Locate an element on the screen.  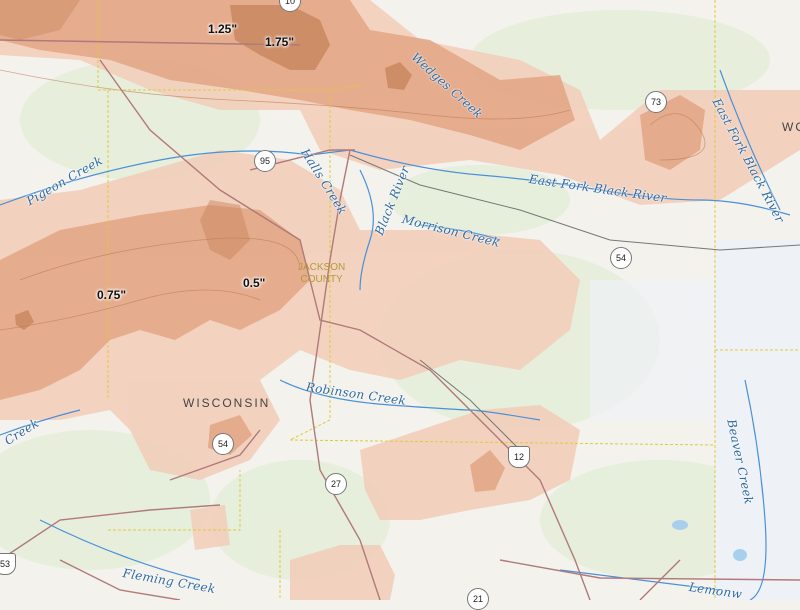
route-shield-73: 73 is located at coordinates (656, 102).